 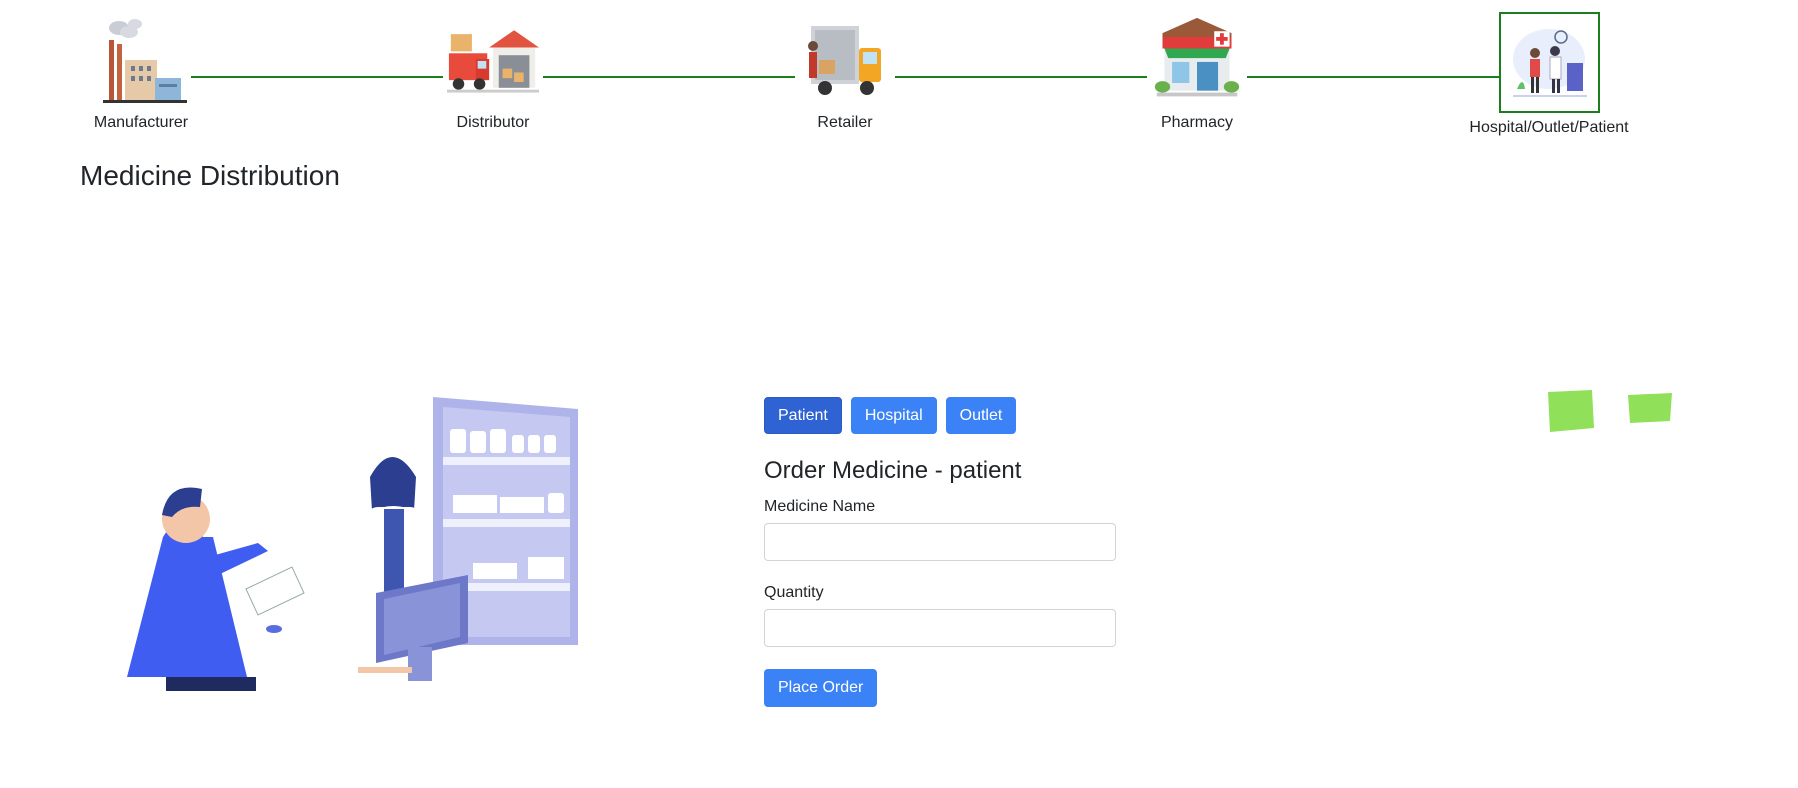 I want to click on step-label: Pharmacy, so click(x=1197, y=122).